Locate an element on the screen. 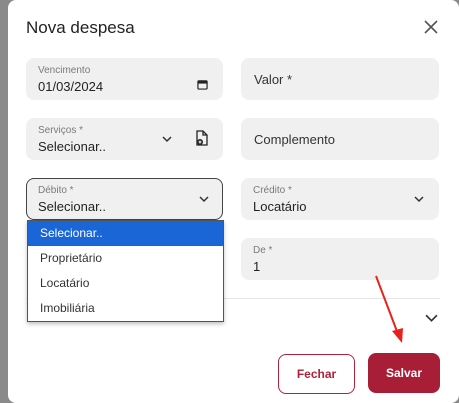  de-label: De * is located at coordinates (263, 250).